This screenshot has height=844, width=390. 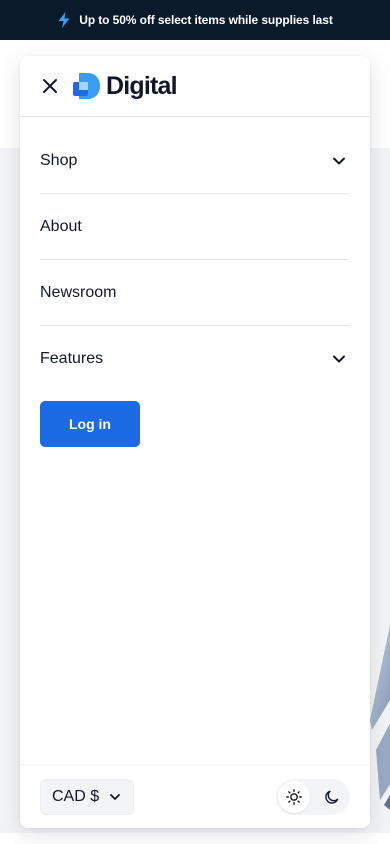 I want to click on close-menu-button, so click(x=50, y=86).